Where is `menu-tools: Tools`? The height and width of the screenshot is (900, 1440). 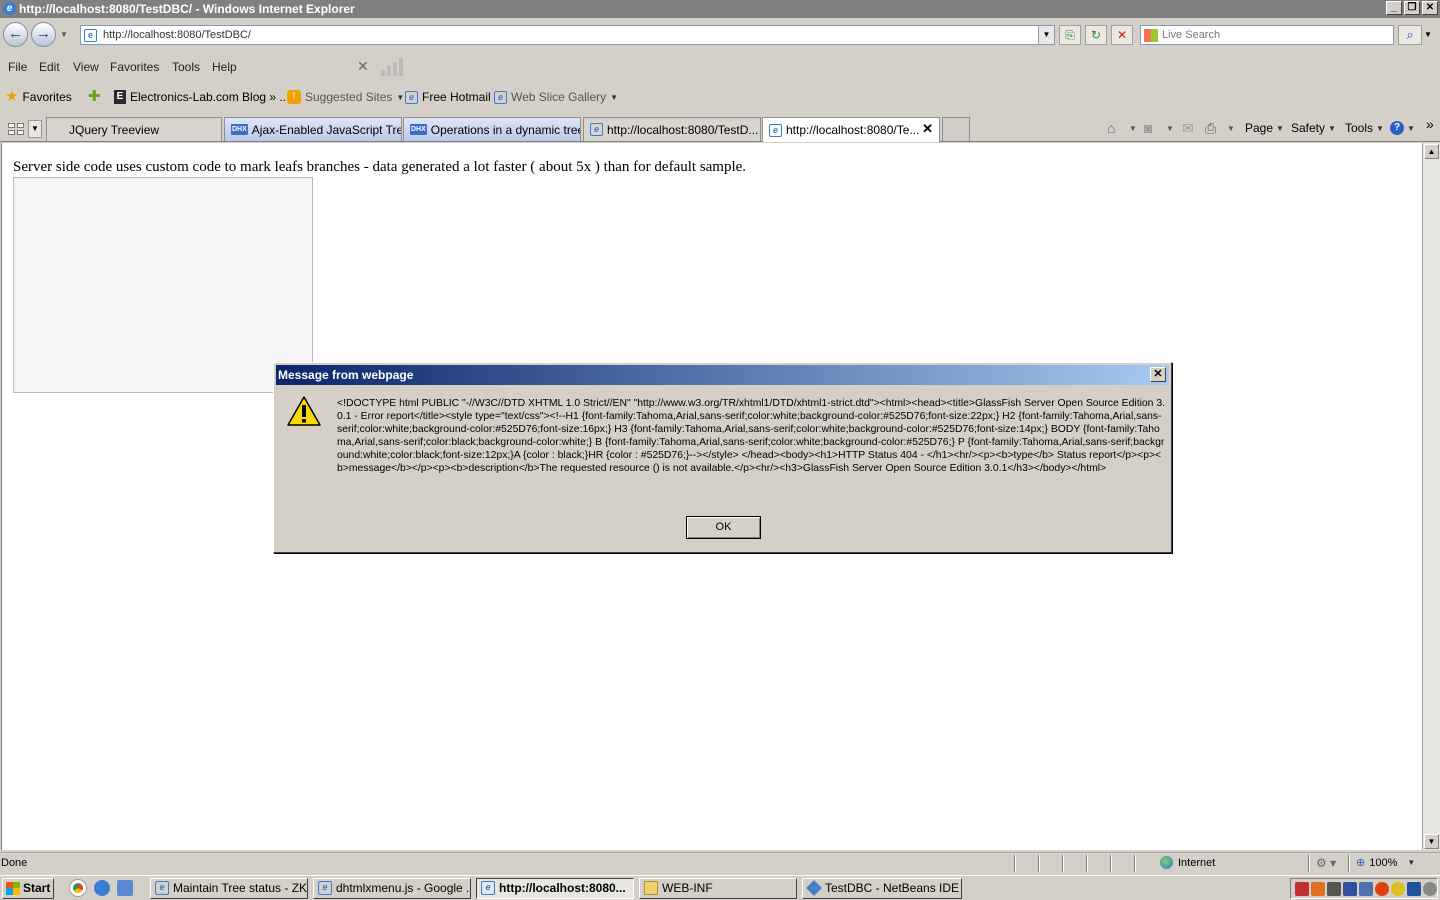
menu-tools: Tools is located at coordinates (186, 67).